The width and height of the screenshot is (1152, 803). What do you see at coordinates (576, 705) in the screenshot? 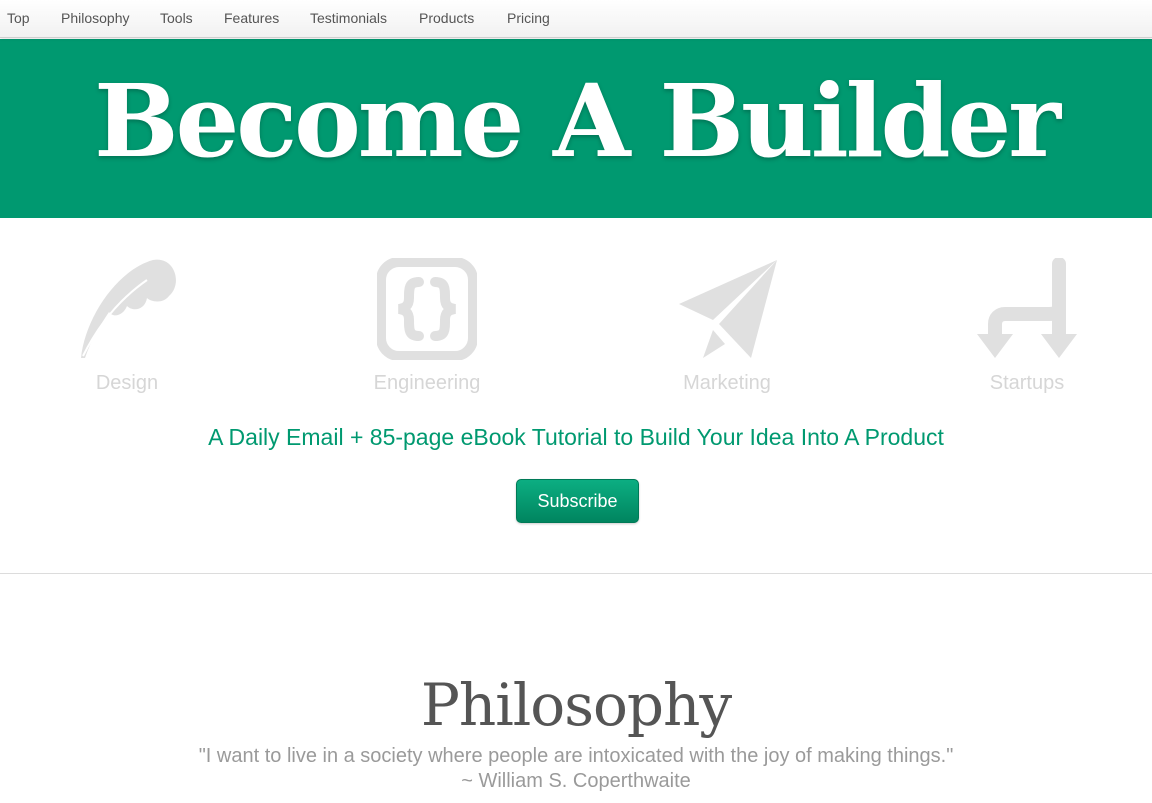
I see `philosophy-title: Philosophy` at bounding box center [576, 705].